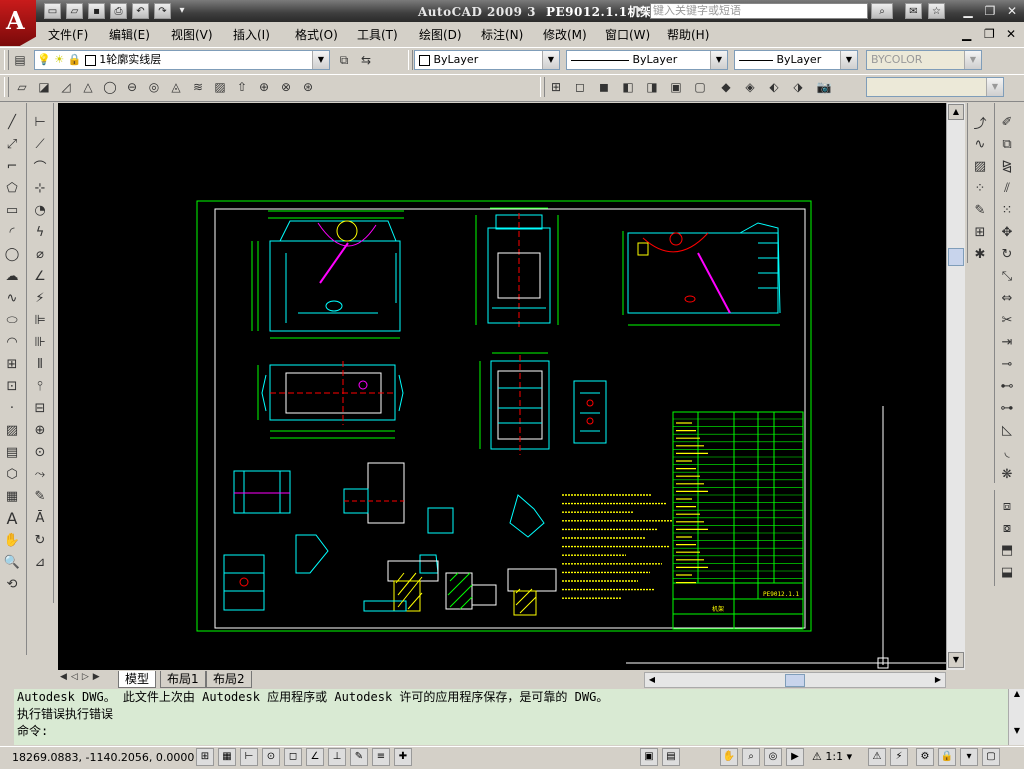 This screenshot has width=1024, height=769. What do you see at coordinates (129, 34) in the screenshot?
I see `menu-edit: 编辑(E)` at bounding box center [129, 34].